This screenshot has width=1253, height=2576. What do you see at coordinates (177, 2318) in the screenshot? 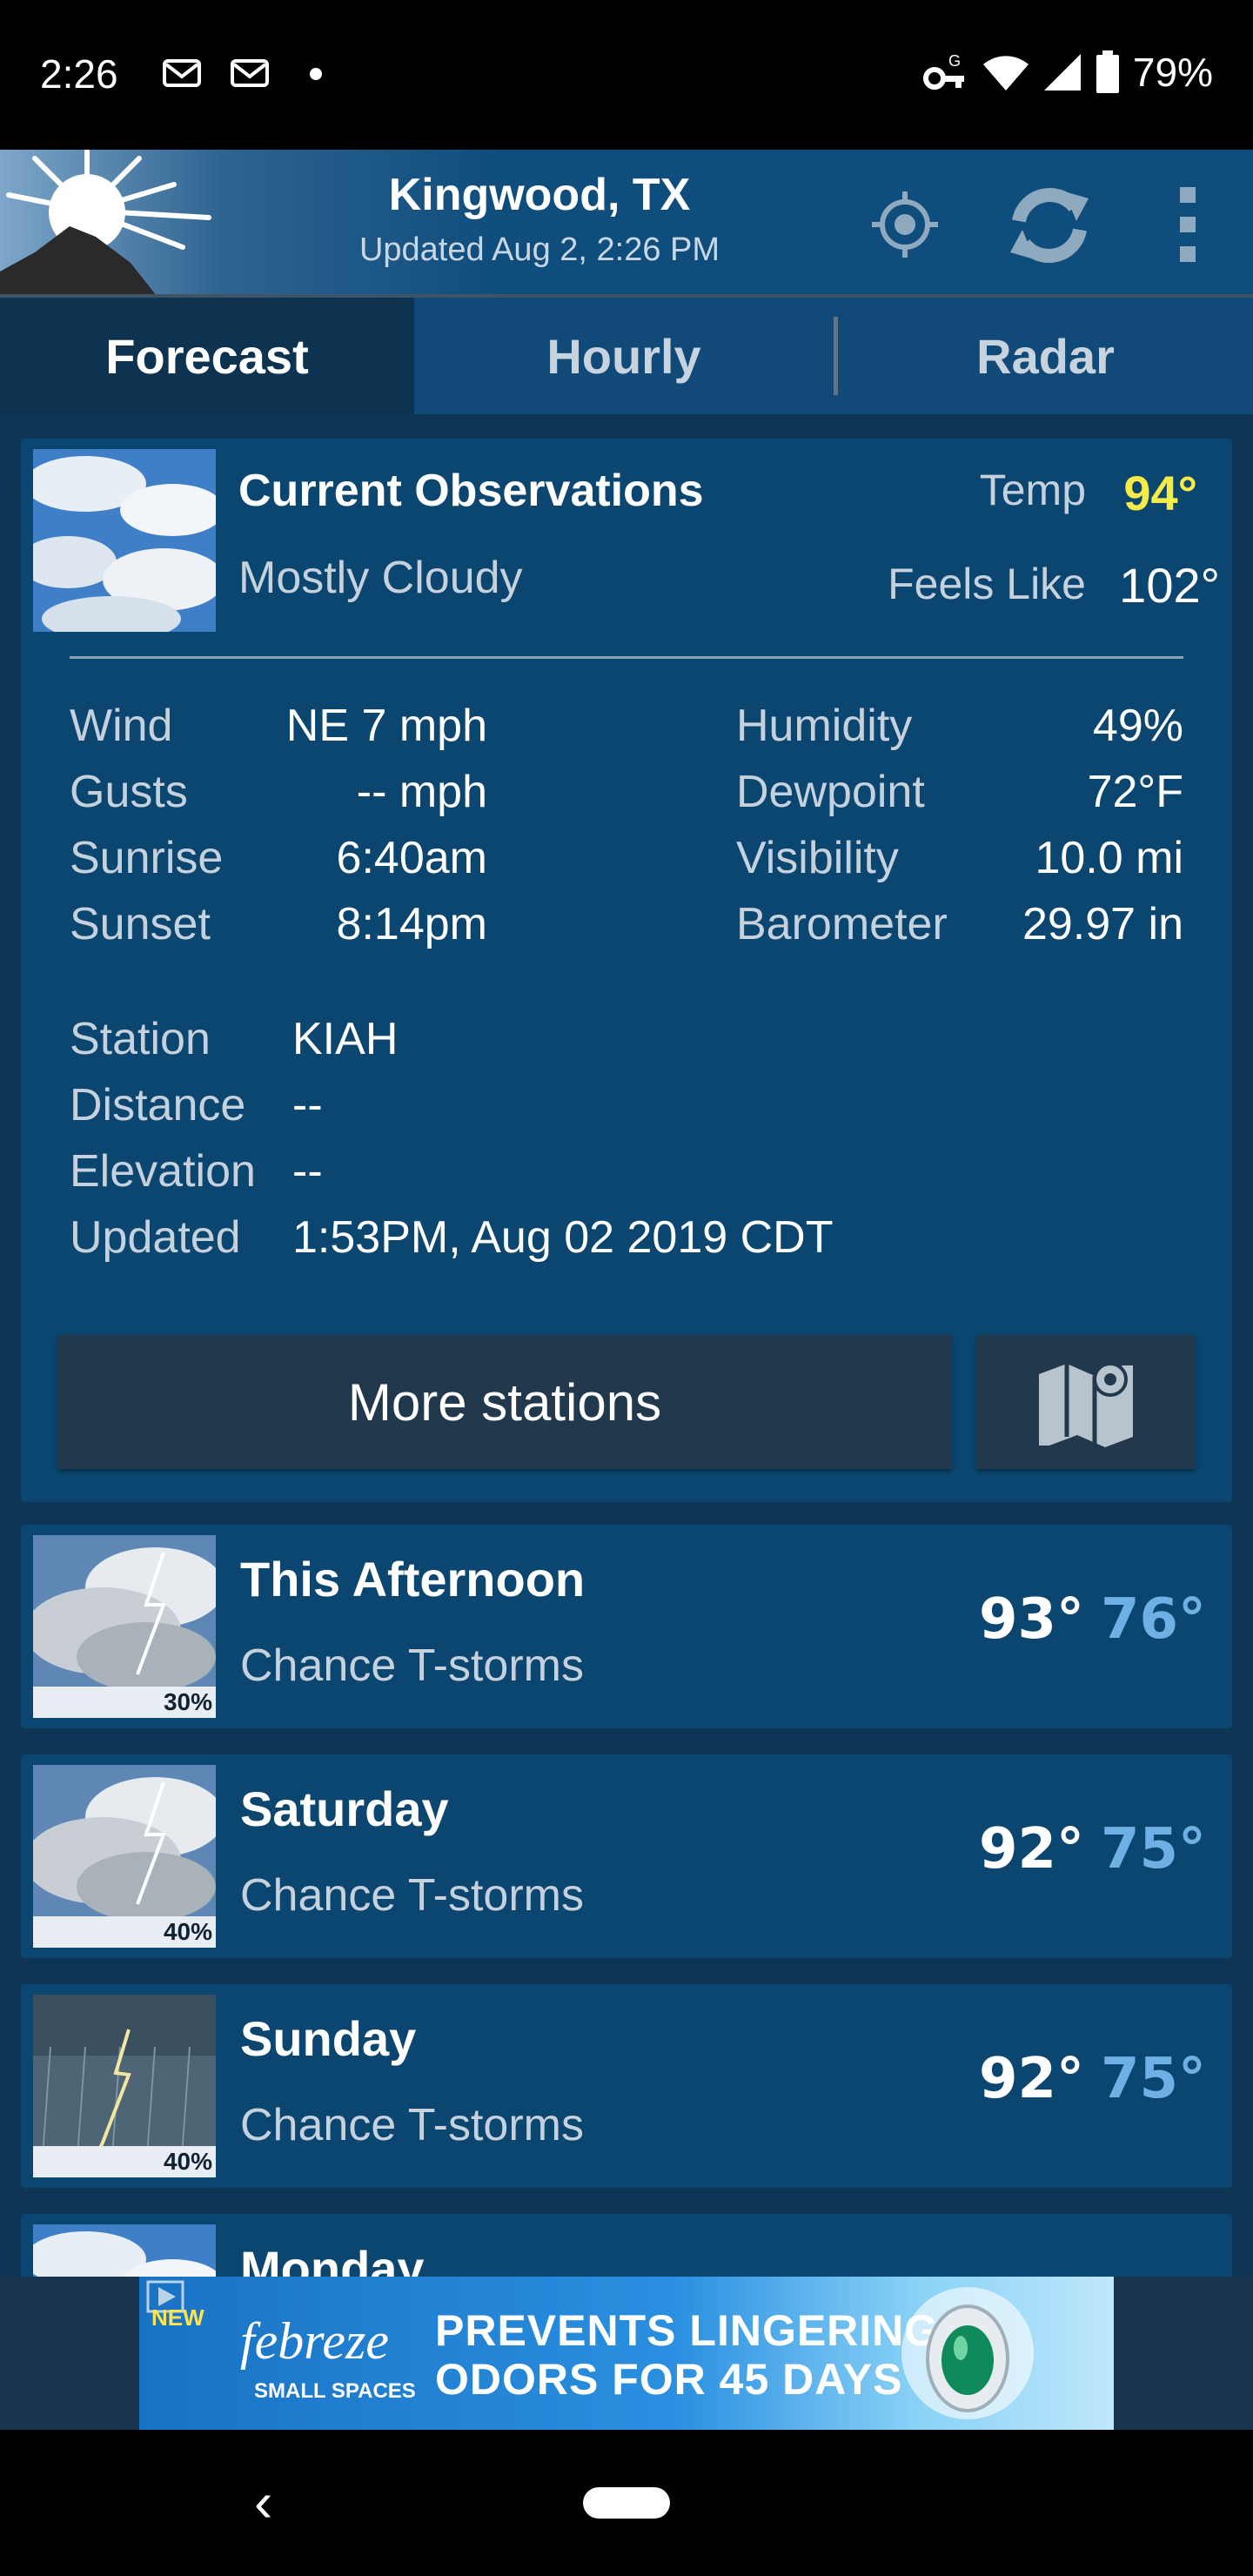
I see `ad-new-badge: NEW` at bounding box center [177, 2318].